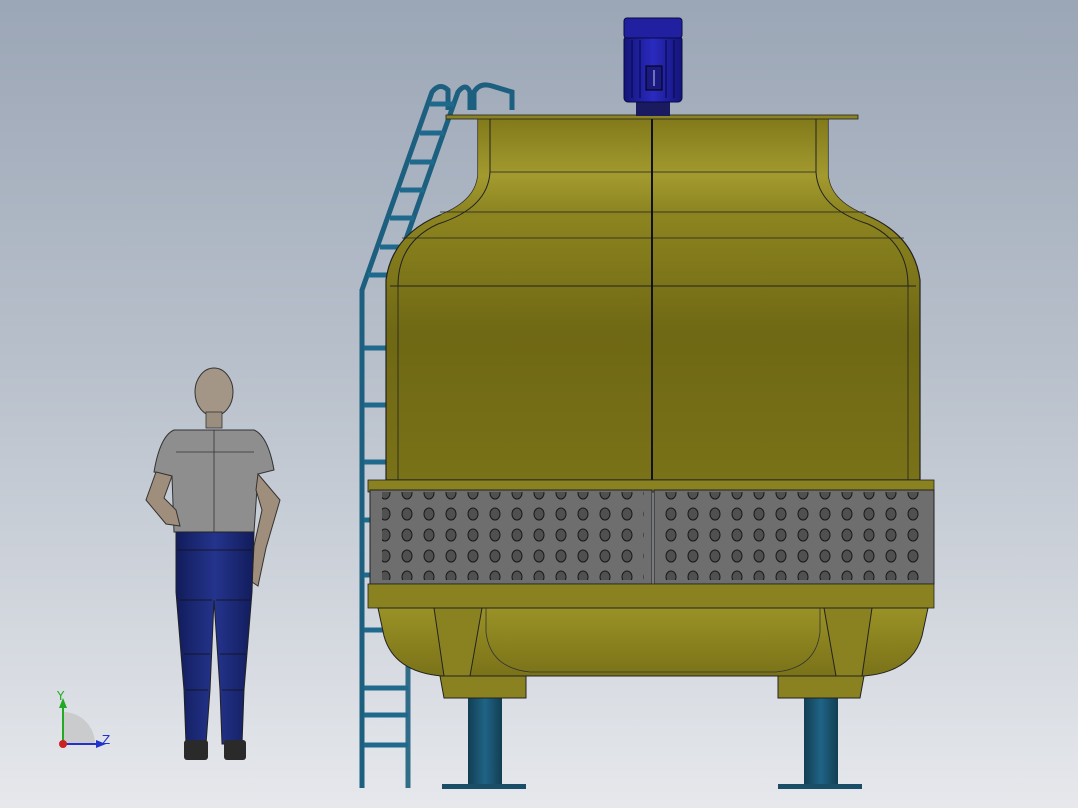 The height and width of the screenshot is (808, 1078). Describe the element at coordinates (653, 653) in the screenshot. I see `water-basin` at that location.